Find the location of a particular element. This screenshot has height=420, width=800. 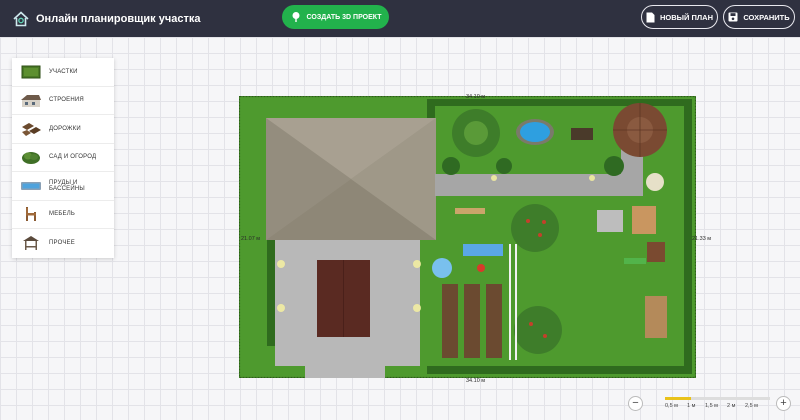

zoom-control: − 0,5 м 1 м 1,5 м 2 м 2,5 м + is located at coordinates (709, 403).